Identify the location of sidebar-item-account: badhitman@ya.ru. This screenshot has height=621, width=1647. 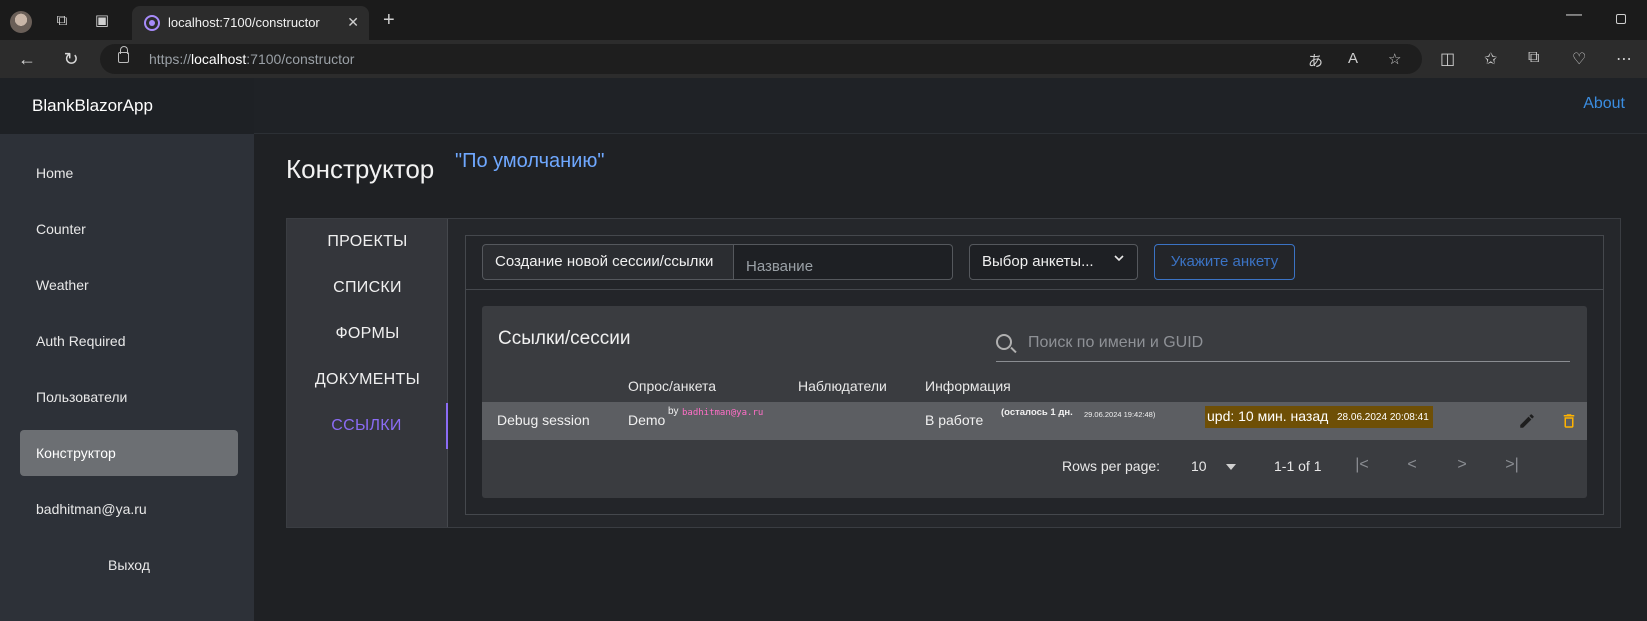
(129, 509).